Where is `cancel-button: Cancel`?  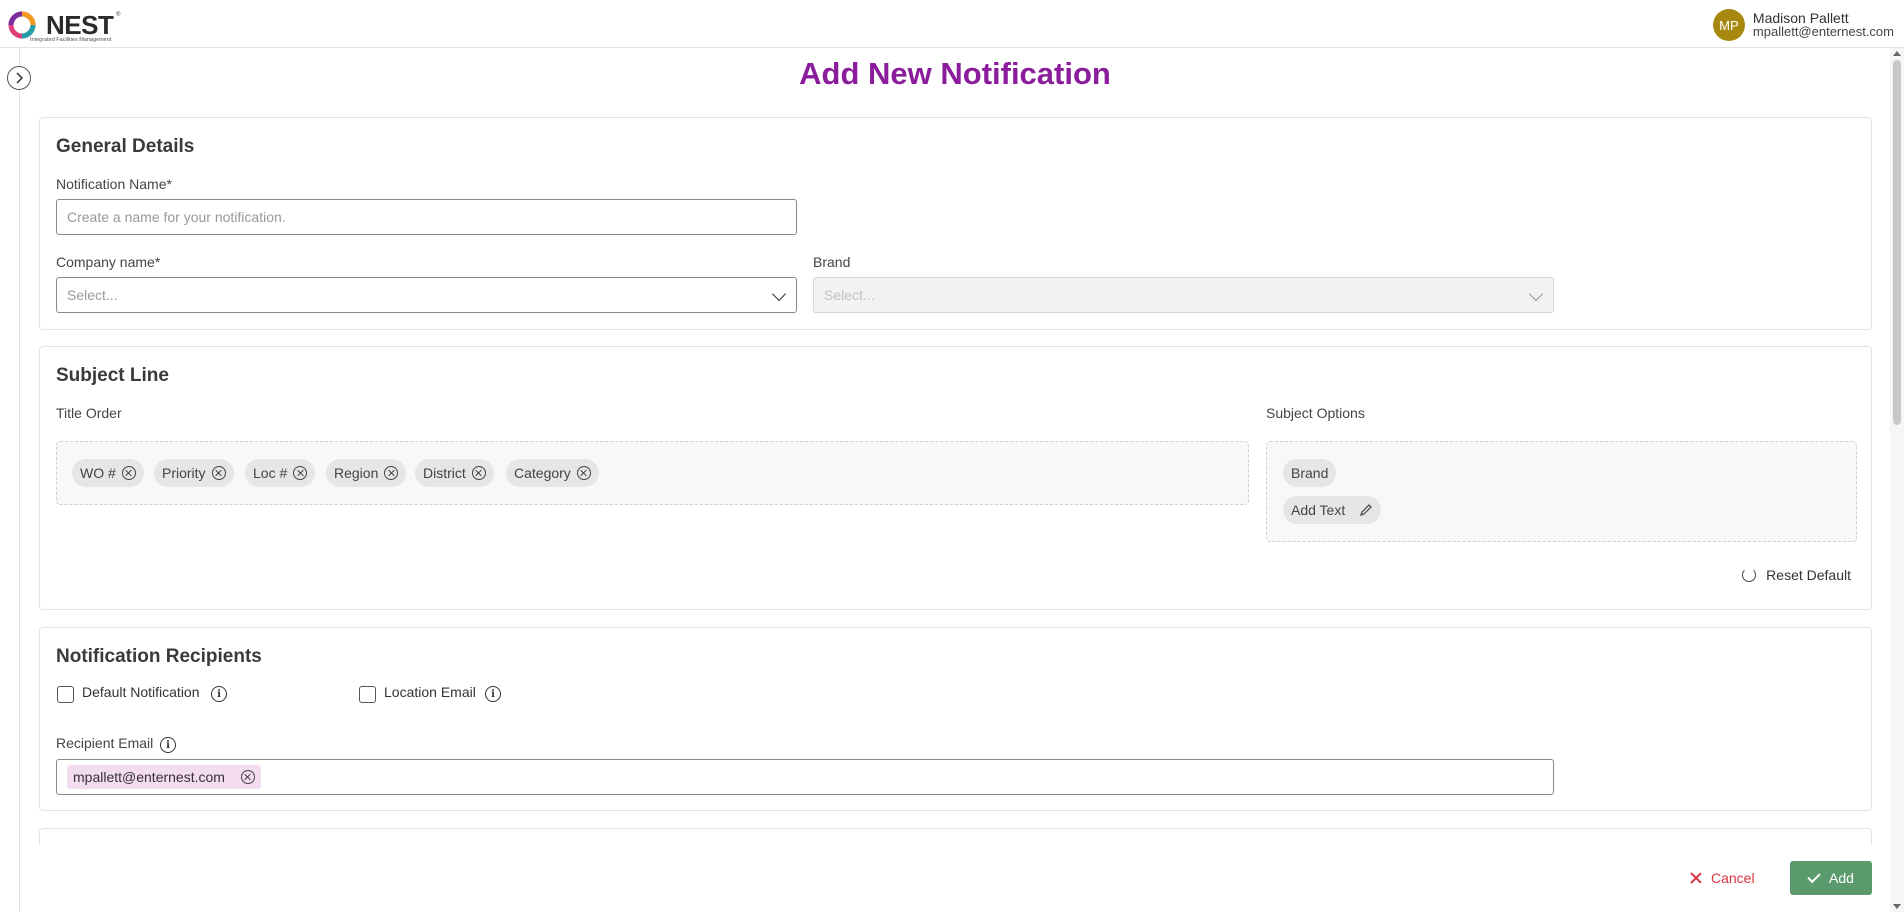 cancel-button: Cancel is located at coordinates (1722, 878).